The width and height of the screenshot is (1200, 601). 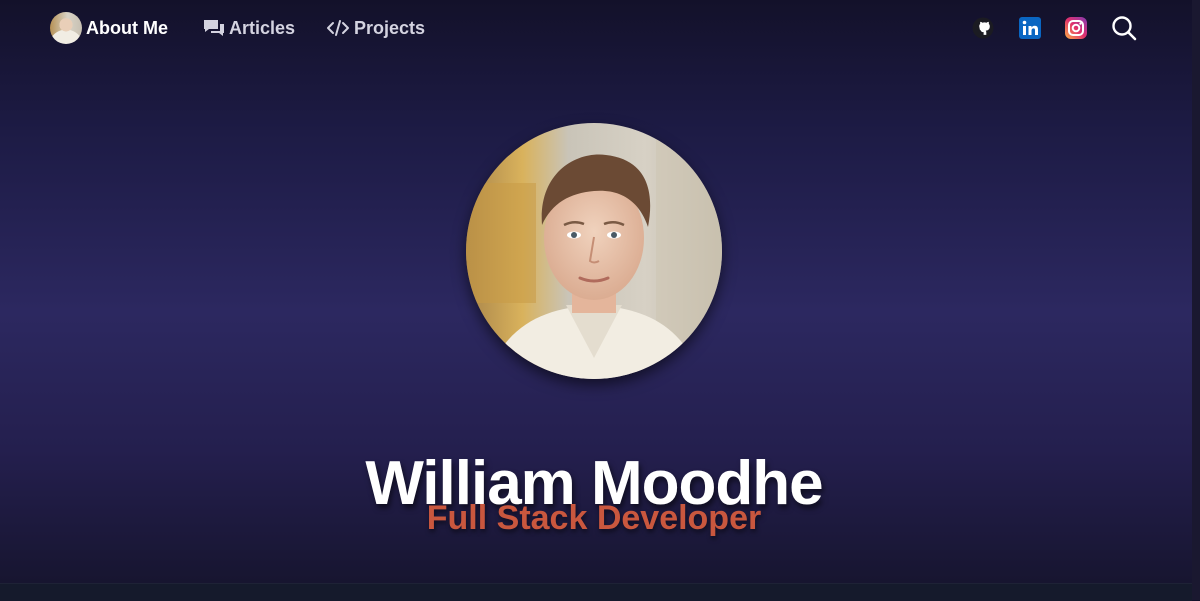 I want to click on nav-projects-label: Projects, so click(x=390, y=27).